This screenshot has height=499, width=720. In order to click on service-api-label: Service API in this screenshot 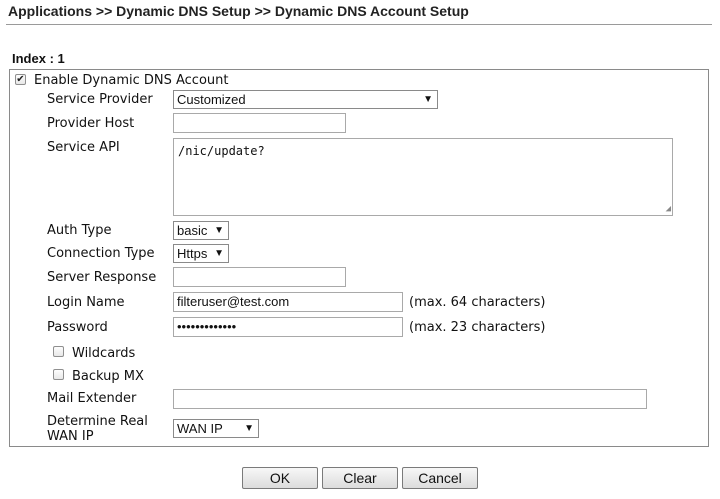, I will do `click(83, 147)`.